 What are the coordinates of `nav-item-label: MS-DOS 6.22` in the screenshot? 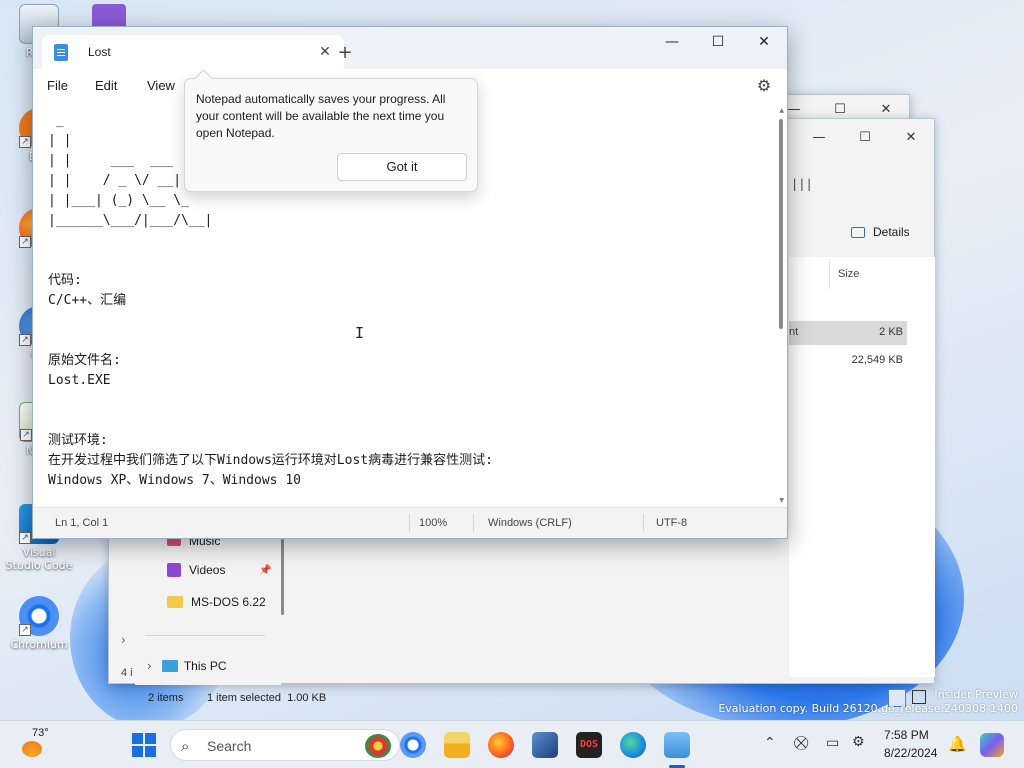 It's located at (228, 602).